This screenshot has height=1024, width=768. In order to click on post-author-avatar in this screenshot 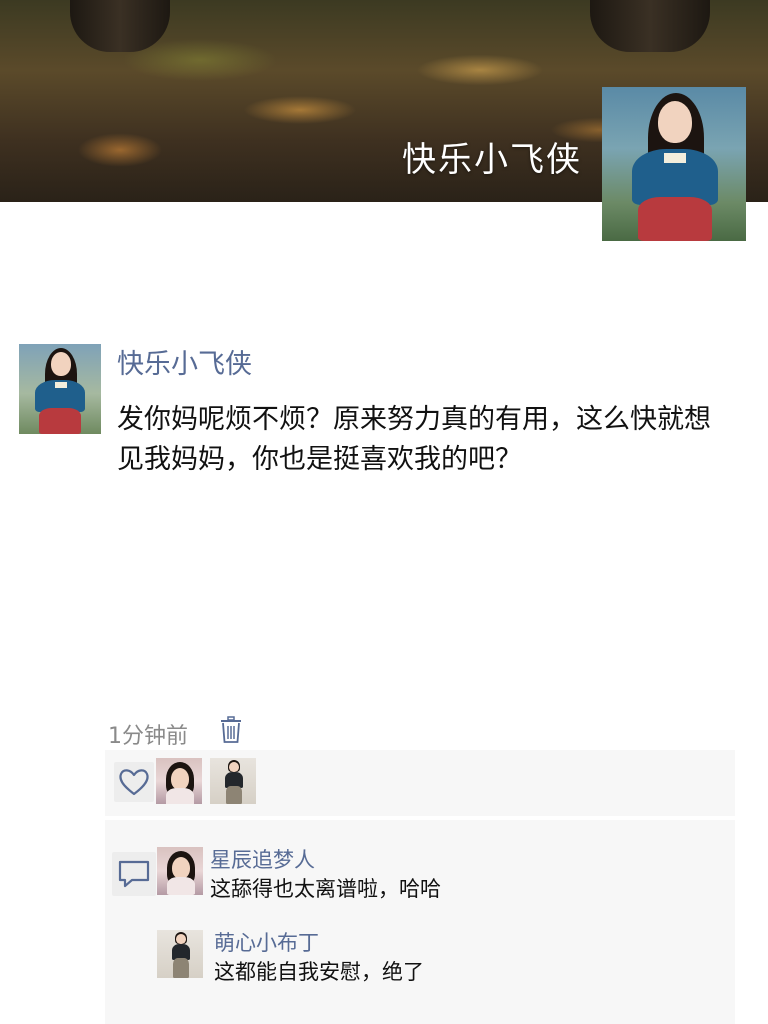, I will do `click(60, 389)`.